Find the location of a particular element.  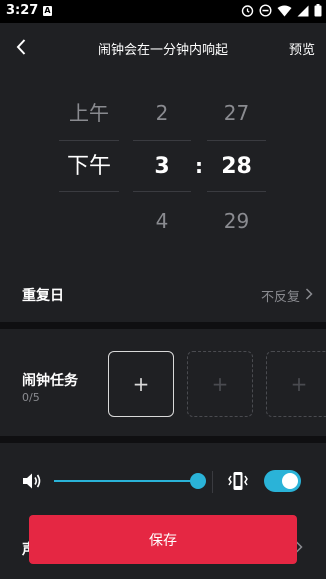

status-bar: 3:27 A is located at coordinates (163, 11).